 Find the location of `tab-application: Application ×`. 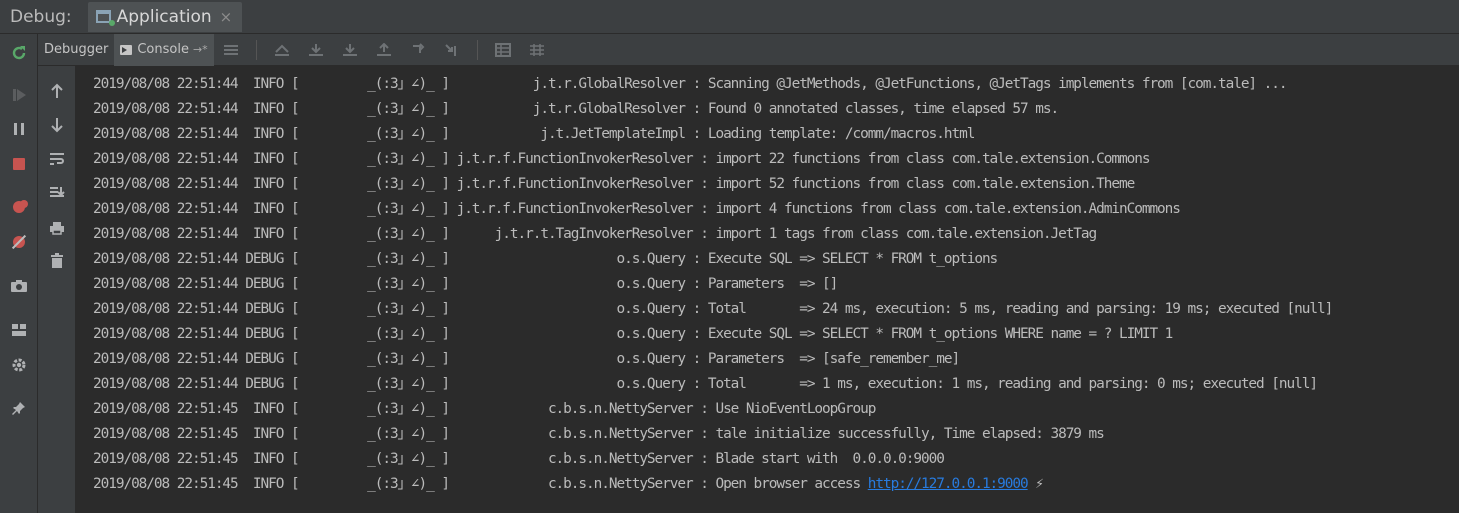

tab-application: Application × is located at coordinates (165, 16).